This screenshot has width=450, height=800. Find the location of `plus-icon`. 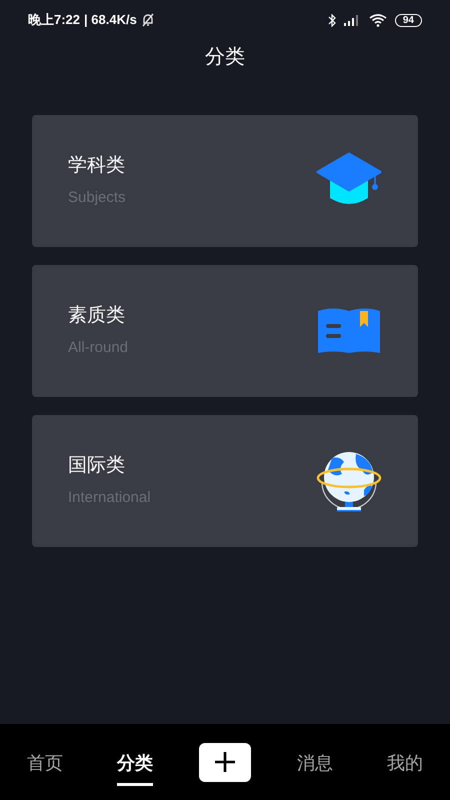

plus-icon is located at coordinates (225, 762).